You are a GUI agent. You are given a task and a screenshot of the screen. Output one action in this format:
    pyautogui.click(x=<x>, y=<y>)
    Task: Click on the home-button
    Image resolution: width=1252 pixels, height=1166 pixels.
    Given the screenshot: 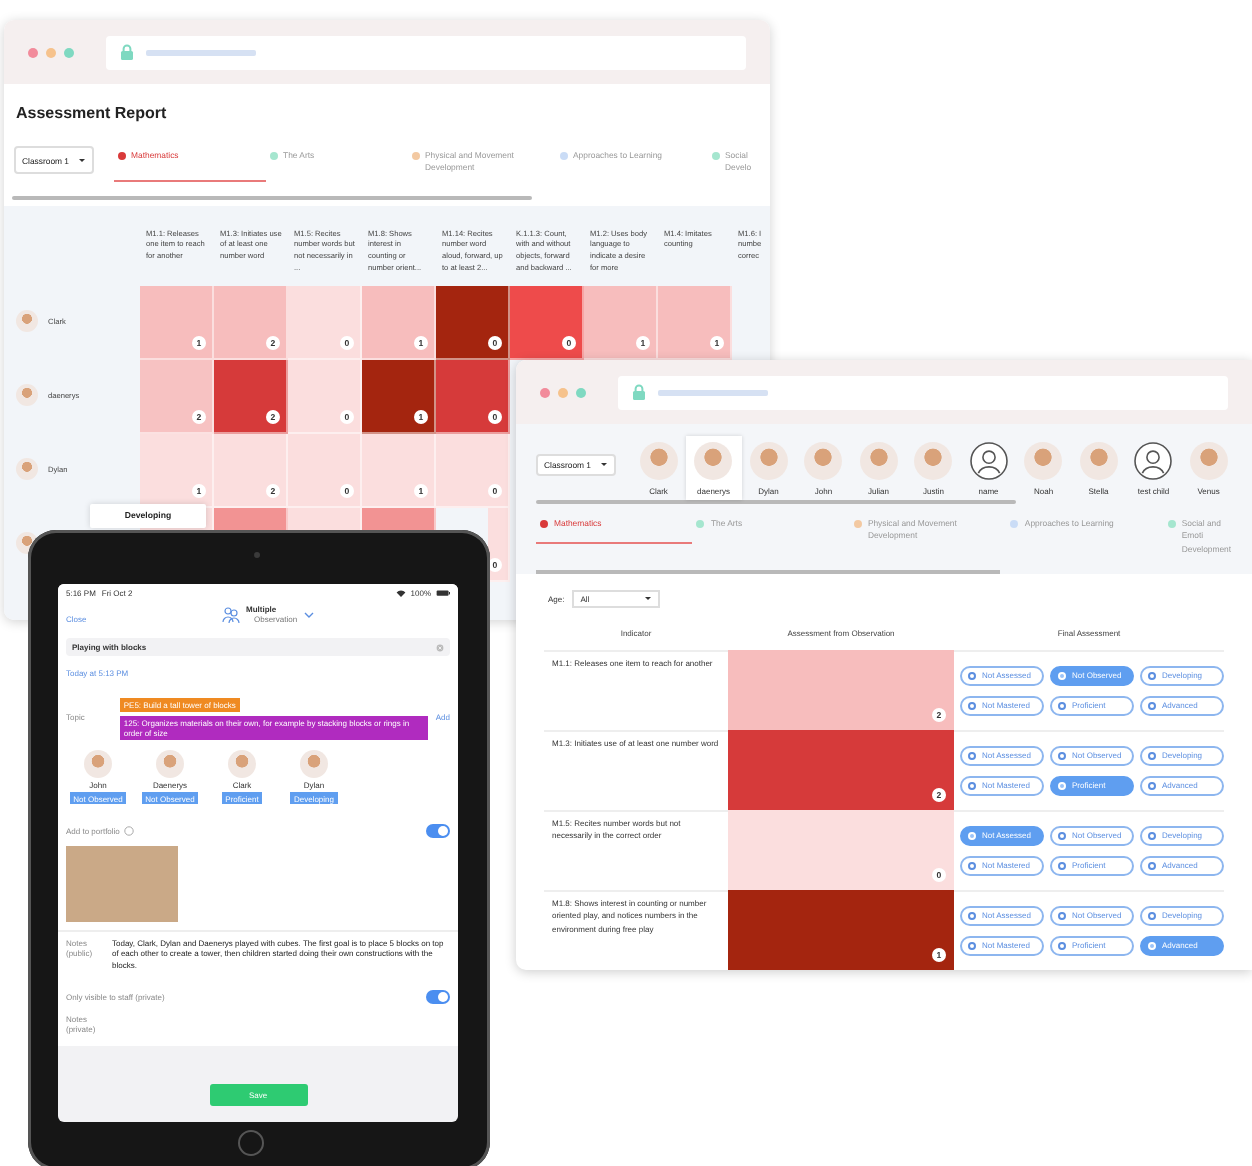 What is the action you would take?
    pyautogui.click(x=251, y=1143)
    